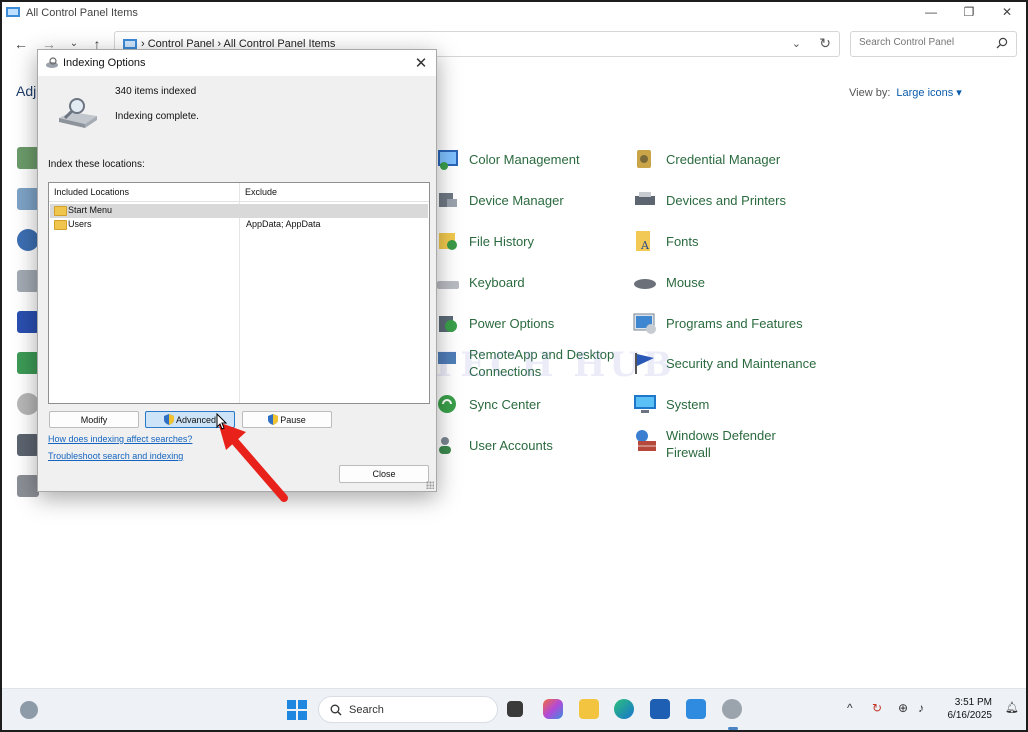  I want to click on cp-item-label: Credential Manager, so click(723, 159).